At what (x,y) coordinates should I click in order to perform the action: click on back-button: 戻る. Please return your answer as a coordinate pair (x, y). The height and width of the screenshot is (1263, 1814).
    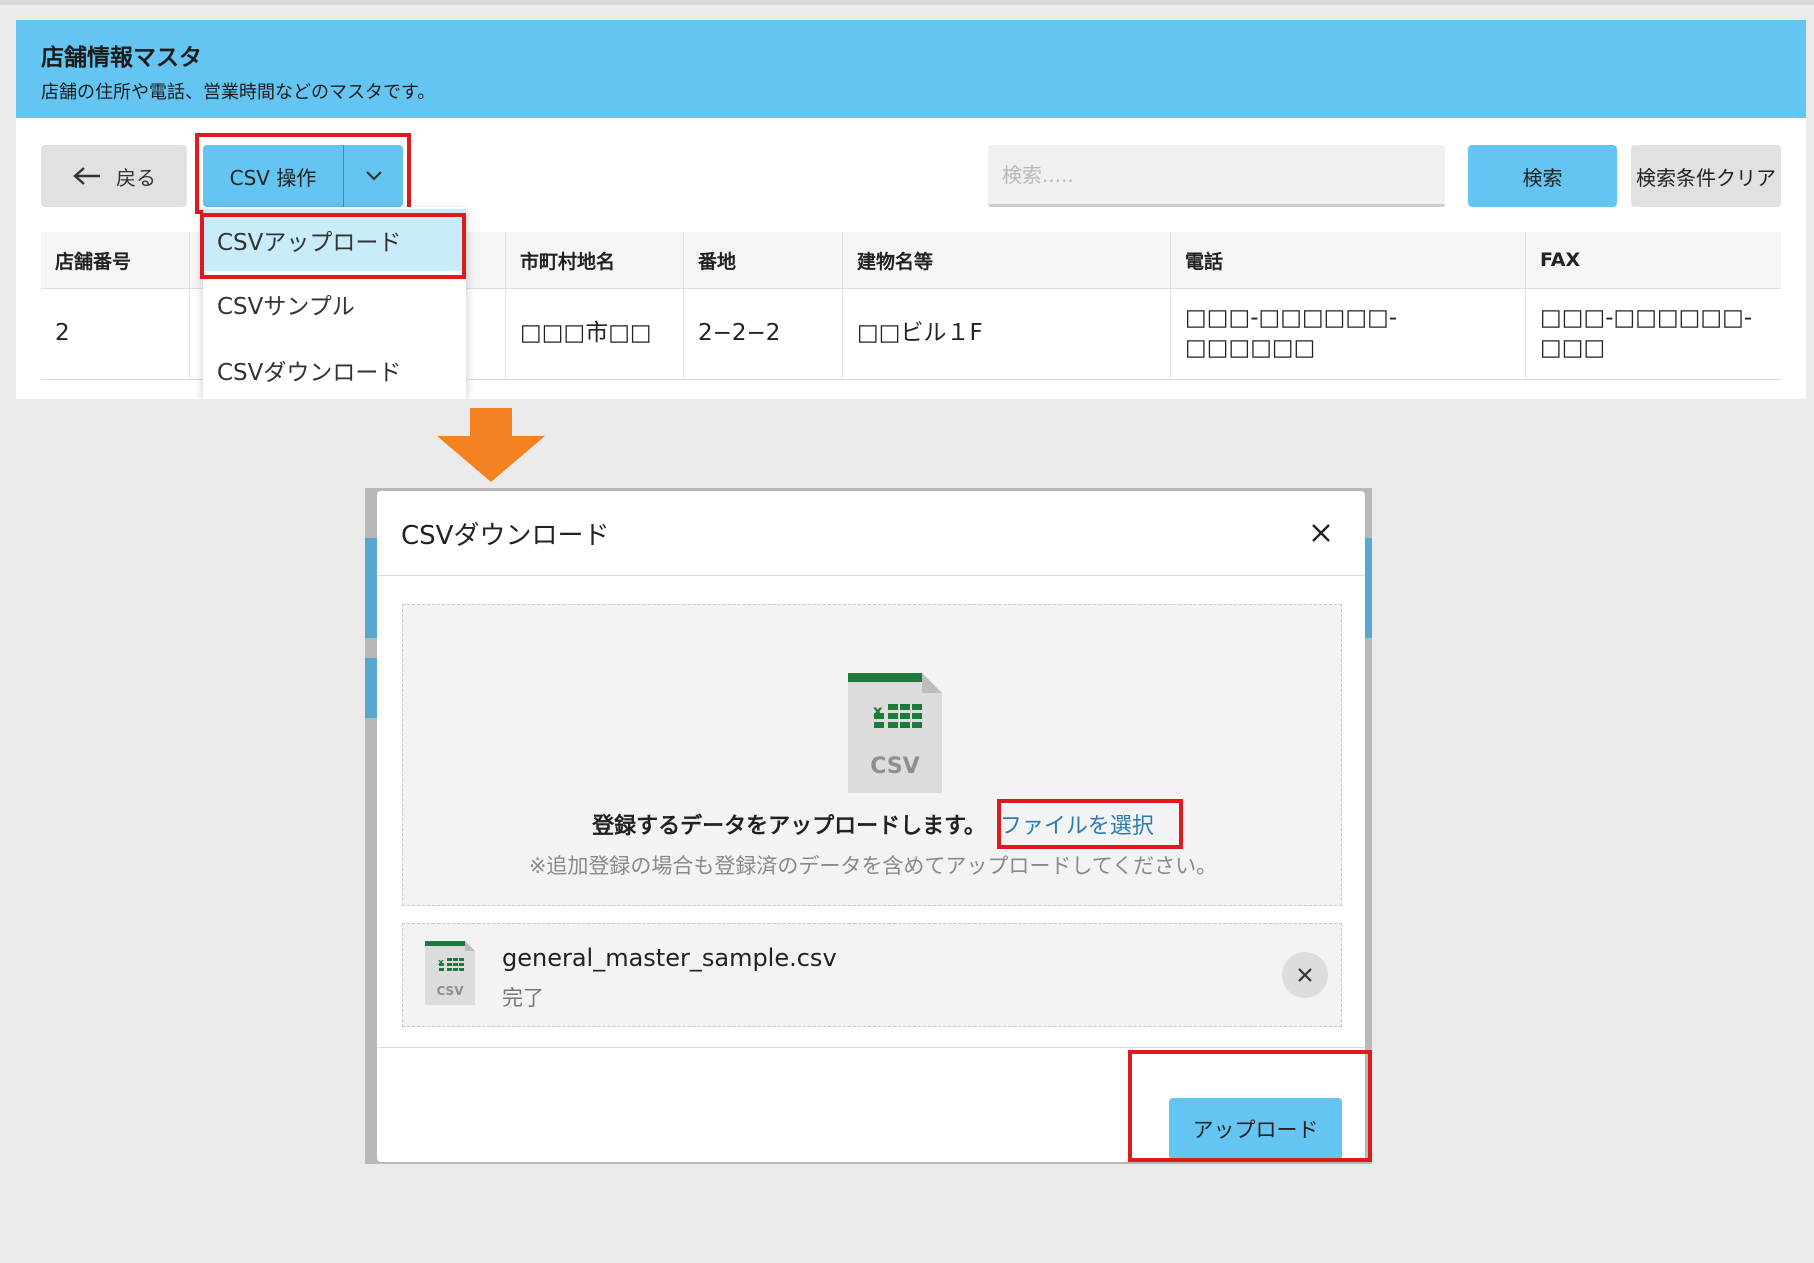
    Looking at the image, I should click on (114, 176).